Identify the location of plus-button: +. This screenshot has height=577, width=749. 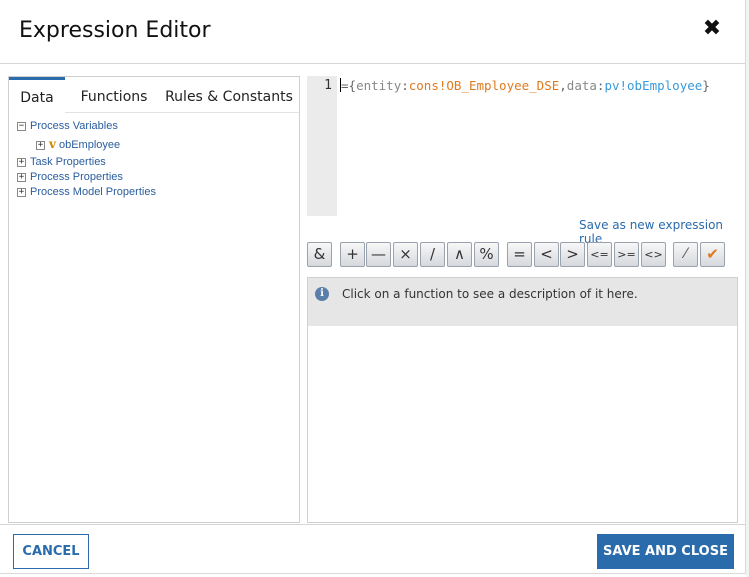
(352, 254).